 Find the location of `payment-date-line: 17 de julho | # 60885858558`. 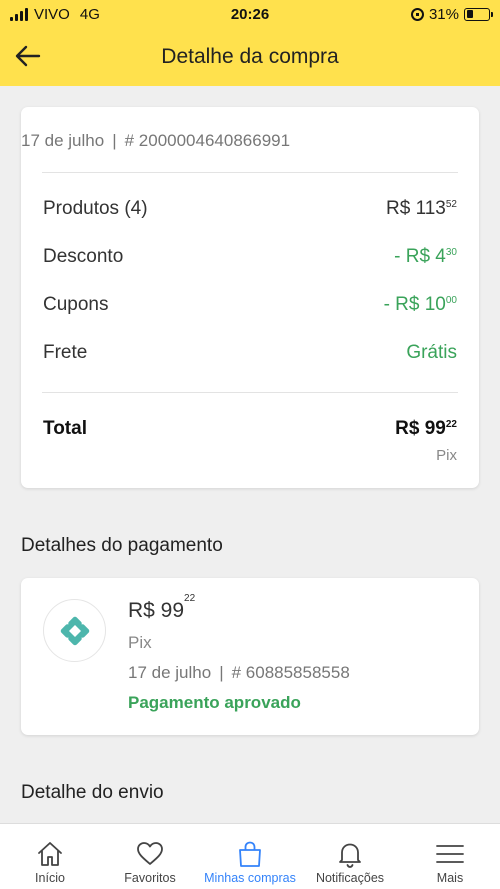

payment-date-line: 17 de julho | # 60885858558 is located at coordinates (239, 673).